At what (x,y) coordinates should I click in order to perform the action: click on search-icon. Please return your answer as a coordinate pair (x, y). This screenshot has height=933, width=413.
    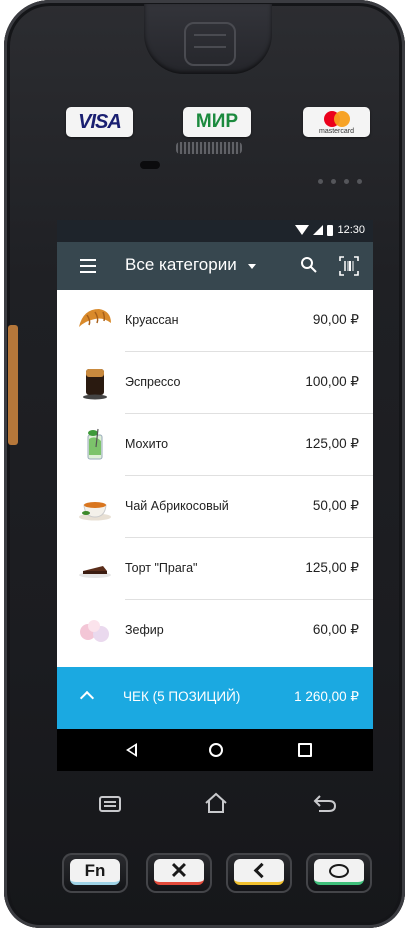
    Looking at the image, I should click on (309, 265).